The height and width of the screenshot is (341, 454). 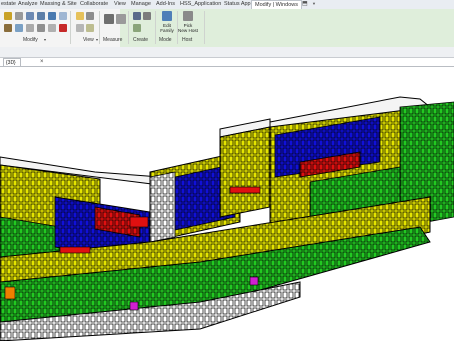 I want to click on tab-analyze: Analyze, so click(x=28, y=4).